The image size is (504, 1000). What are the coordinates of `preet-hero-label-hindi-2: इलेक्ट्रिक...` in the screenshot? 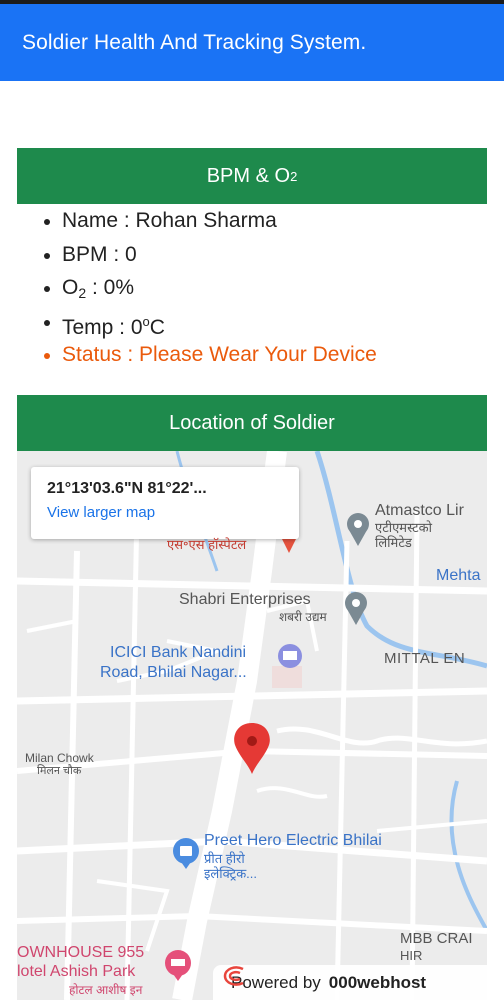 It's located at (231, 873).